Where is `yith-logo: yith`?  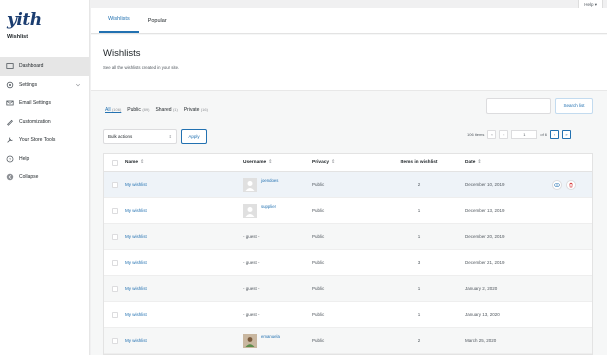 yith-logo: yith is located at coordinates (24, 20).